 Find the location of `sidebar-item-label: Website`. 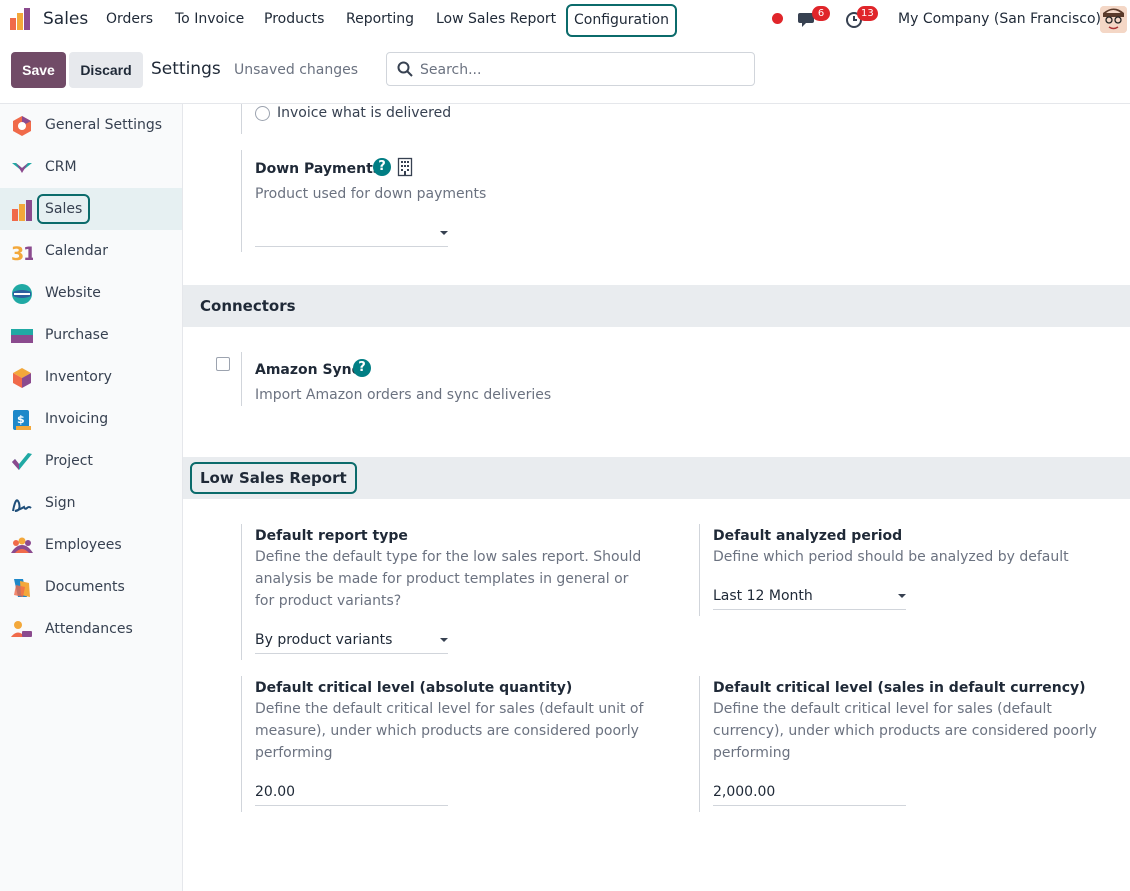

sidebar-item-label: Website is located at coordinates (73, 293).